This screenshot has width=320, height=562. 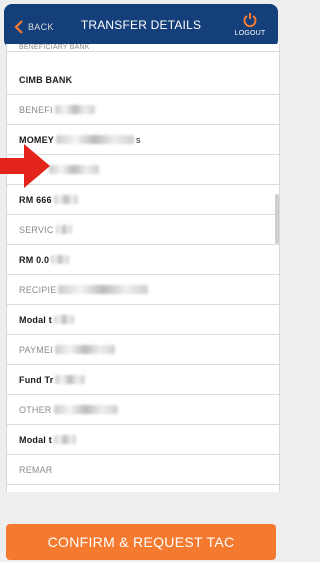 I want to click on detail-label: PAYMEI, so click(x=143, y=350).